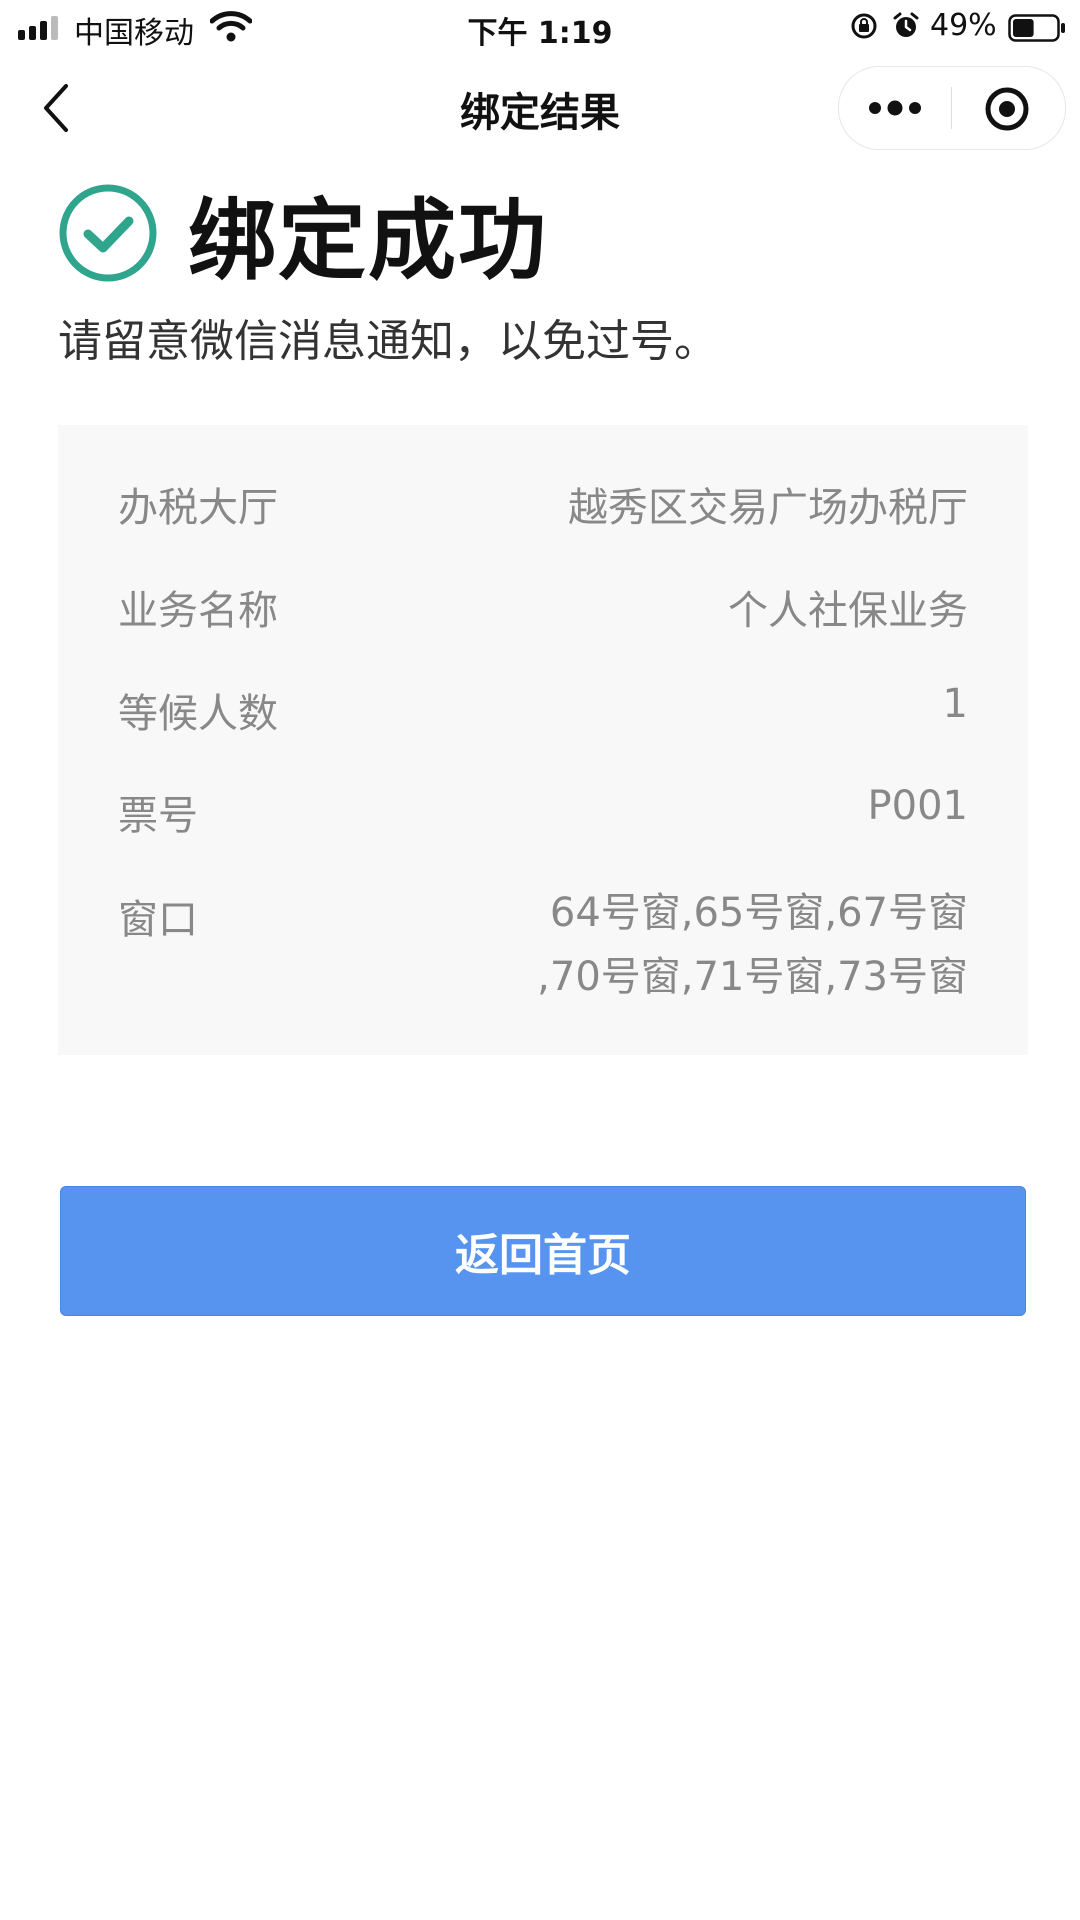 This screenshot has height=1920, width=1080. What do you see at coordinates (198, 611) in the screenshot?
I see `info-label: 业务名称` at bounding box center [198, 611].